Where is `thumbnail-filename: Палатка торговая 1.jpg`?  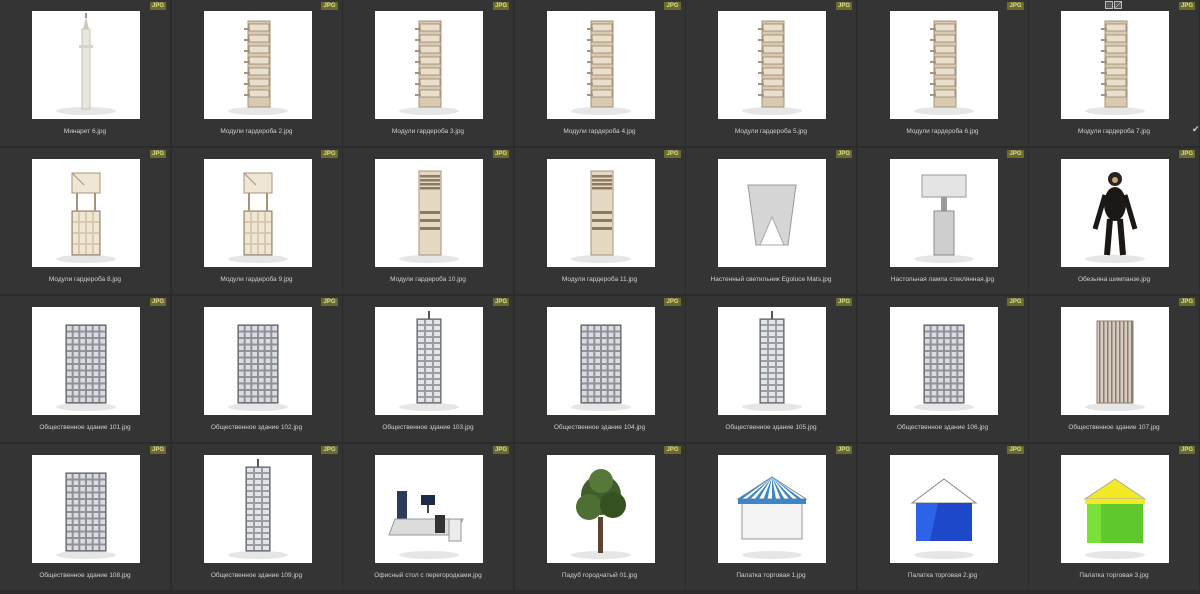 thumbnail-filename: Палатка торговая 1.jpg is located at coordinates (771, 575).